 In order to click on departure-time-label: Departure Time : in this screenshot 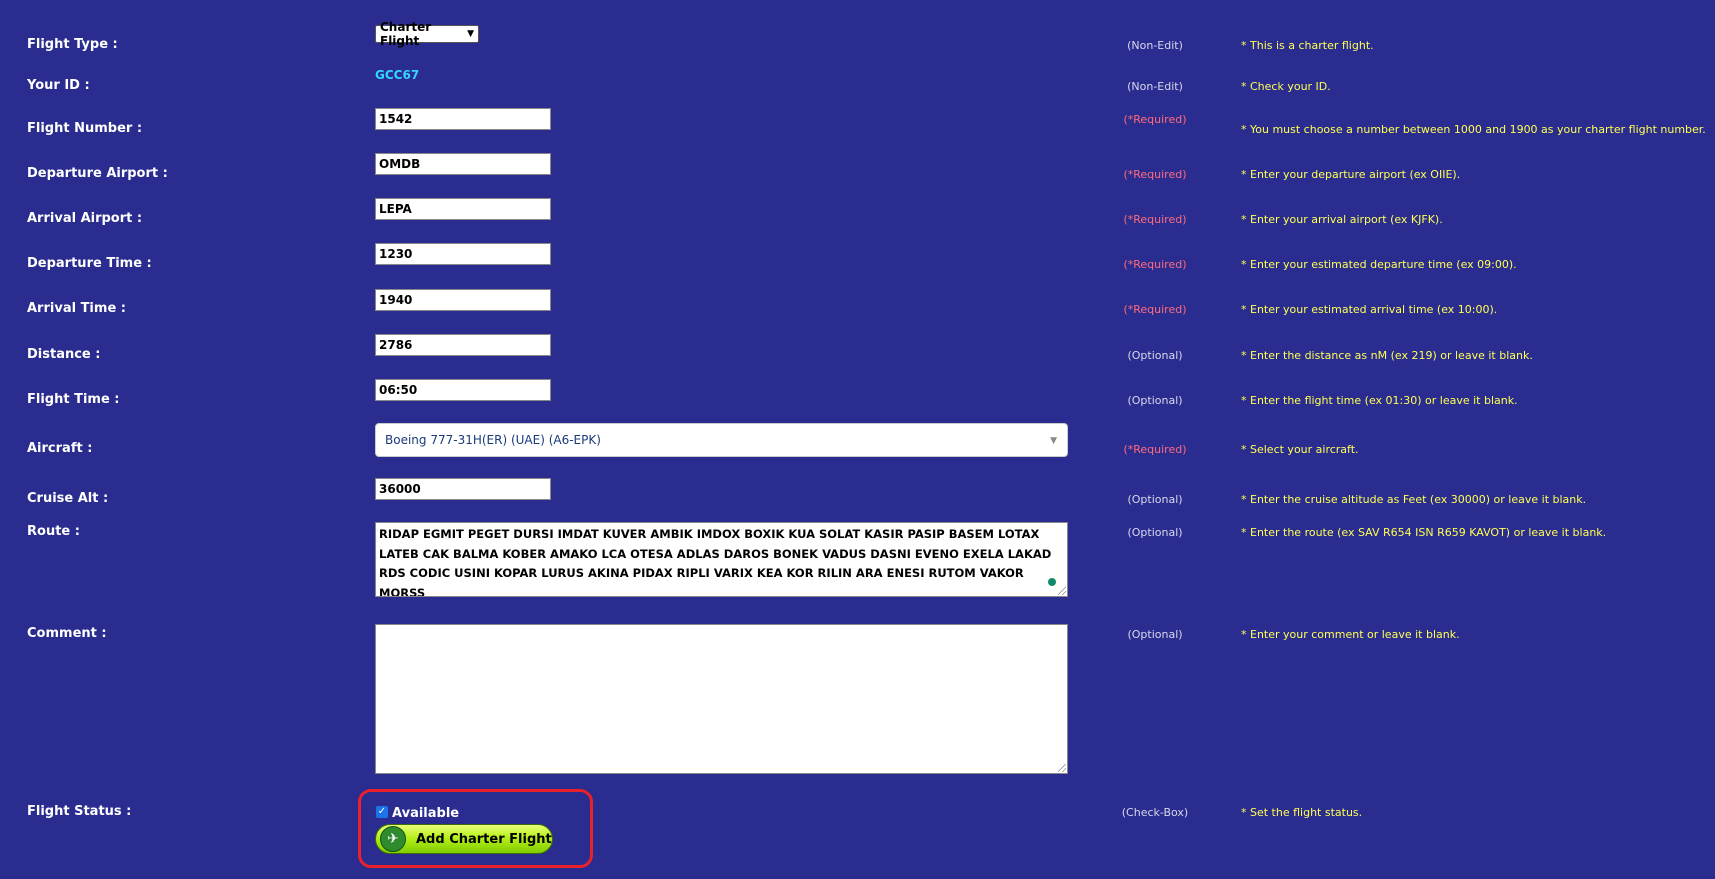, I will do `click(89, 263)`.